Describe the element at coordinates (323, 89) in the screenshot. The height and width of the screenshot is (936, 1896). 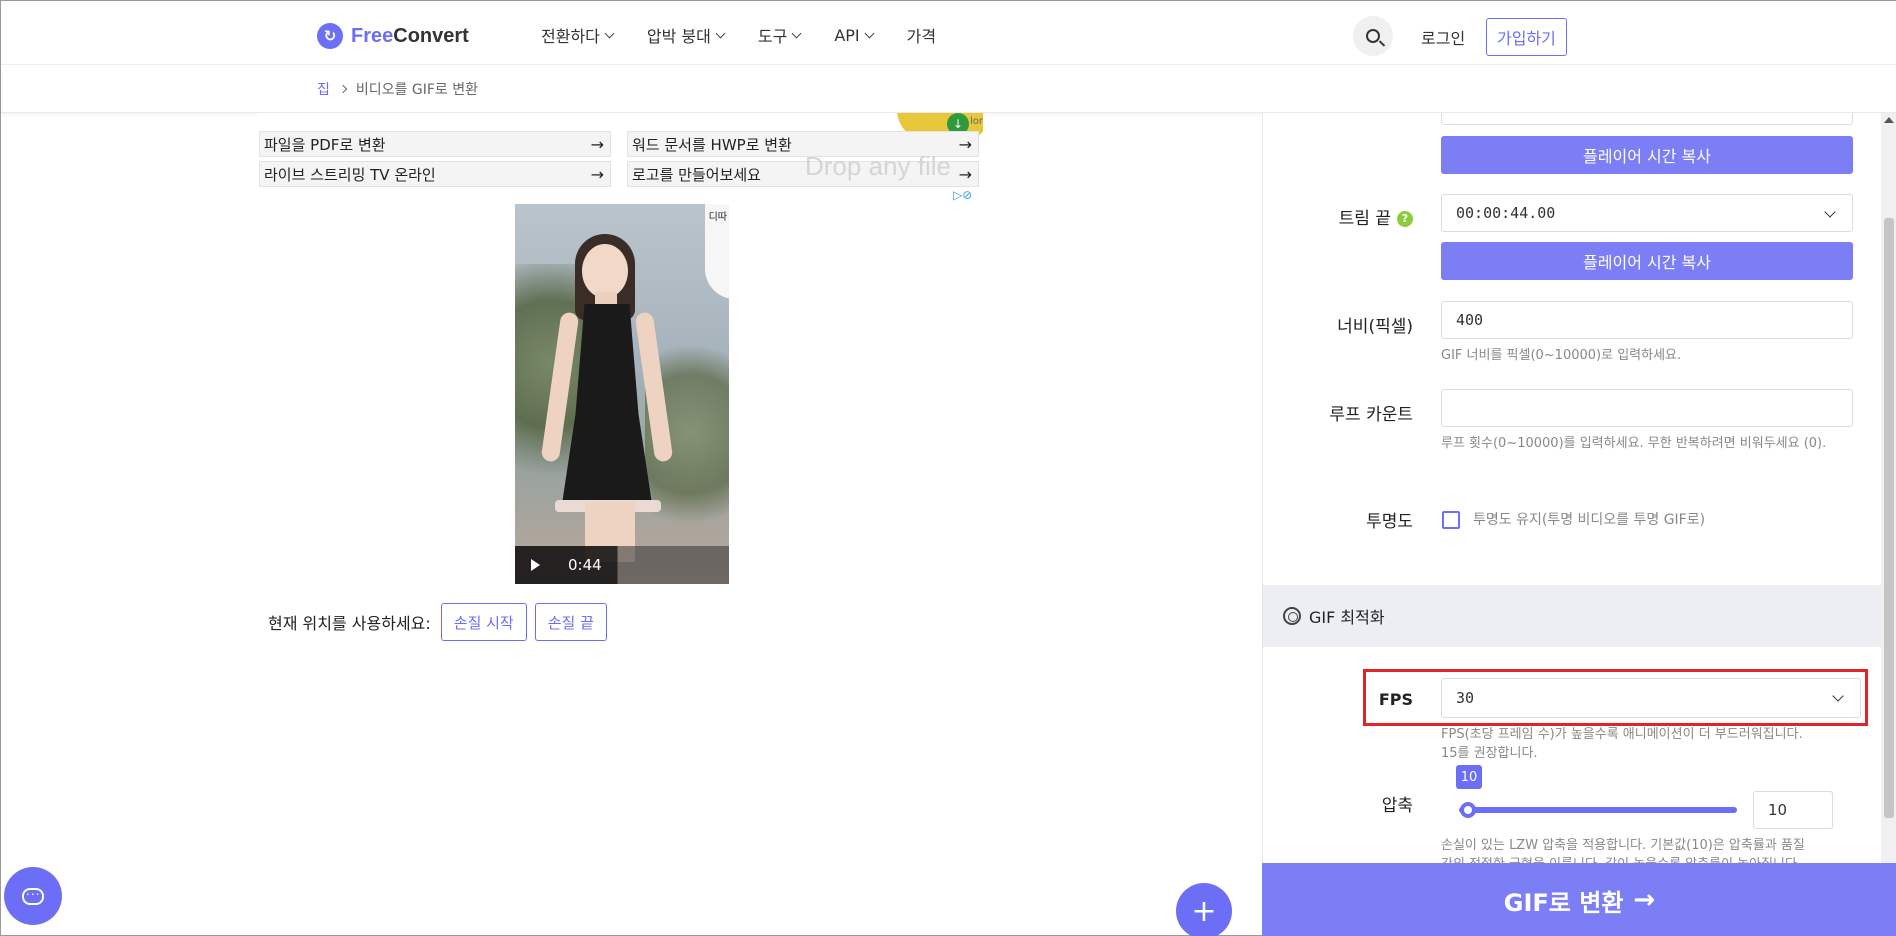
I see `breadcrumb-home: 집` at that location.